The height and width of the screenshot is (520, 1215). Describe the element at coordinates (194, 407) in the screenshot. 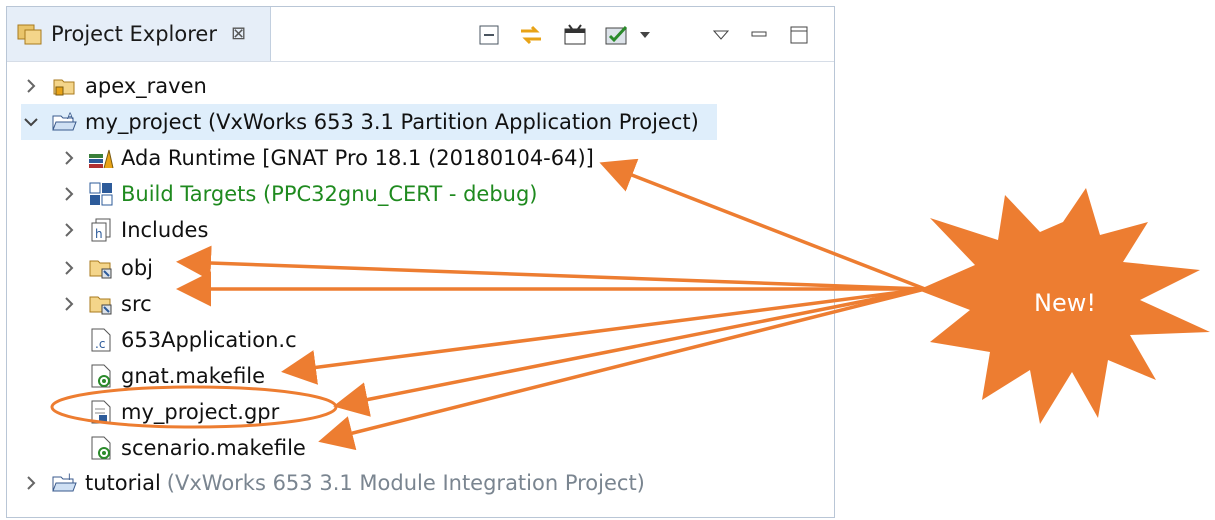

I see `highlight-ellipse` at that location.